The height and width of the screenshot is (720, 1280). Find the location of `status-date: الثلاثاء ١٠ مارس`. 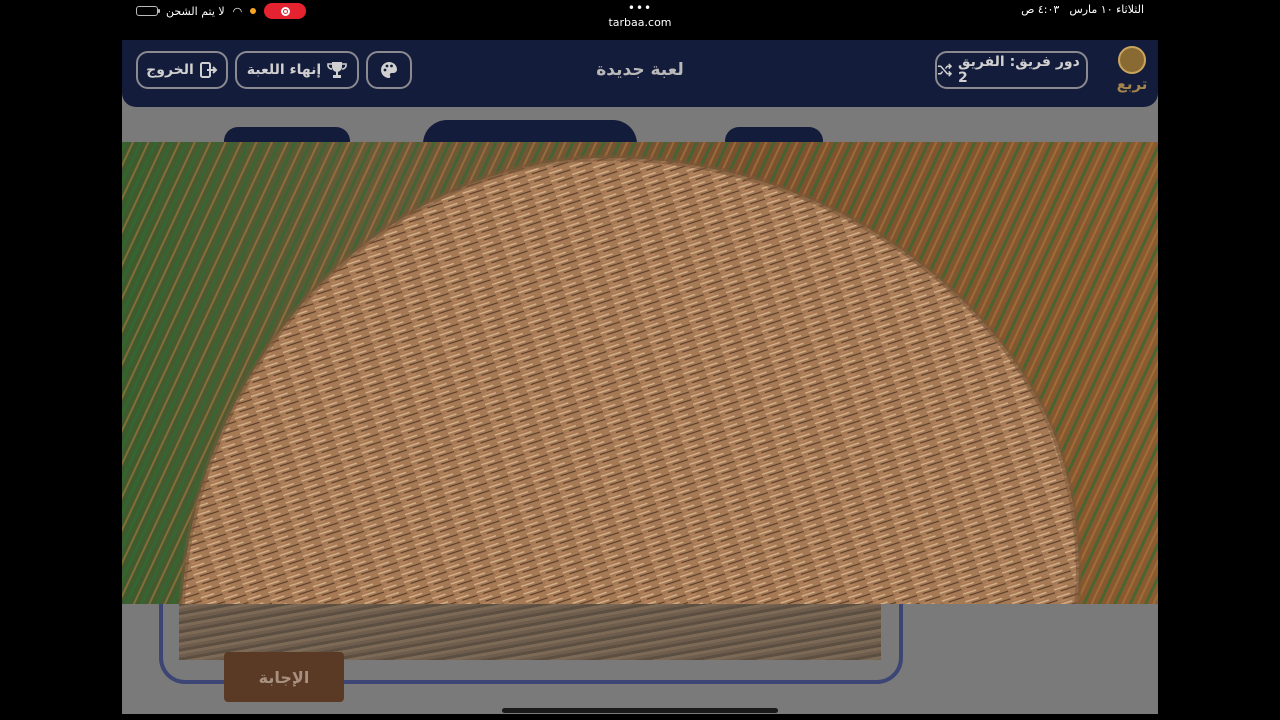

status-date: الثلاثاء ١٠ مارس is located at coordinates (1106, 9).